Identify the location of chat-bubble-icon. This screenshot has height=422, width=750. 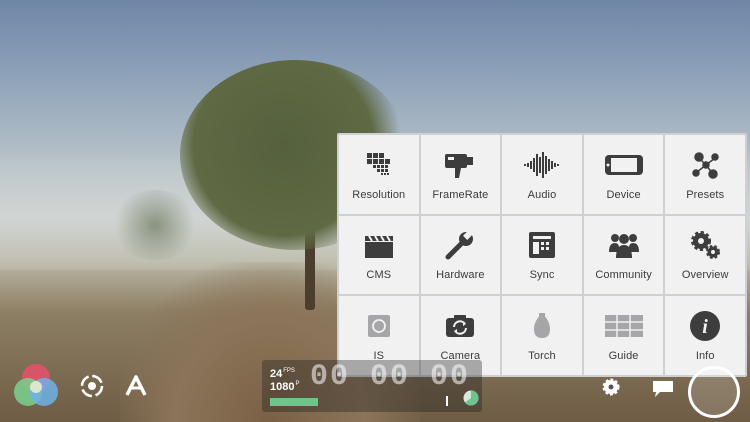
(663, 389).